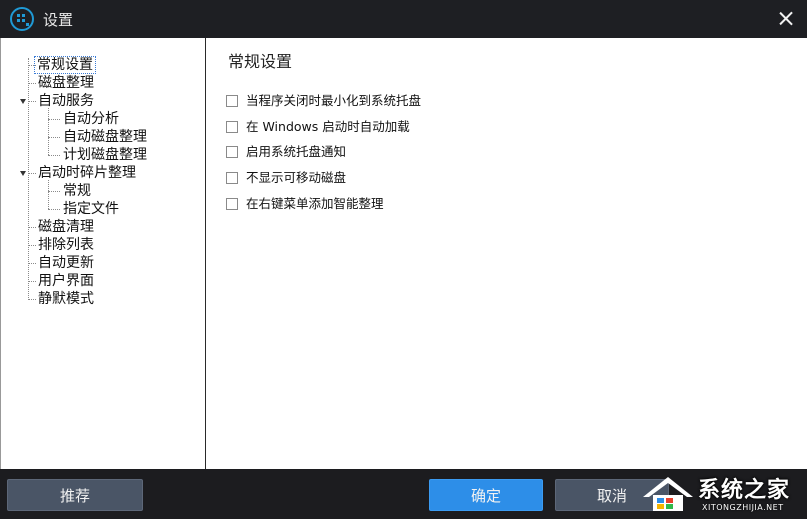  What do you see at coordinates (668, 494) in the screenshot?
I see `watermark-house-icon` at bounding box center [668, 494].